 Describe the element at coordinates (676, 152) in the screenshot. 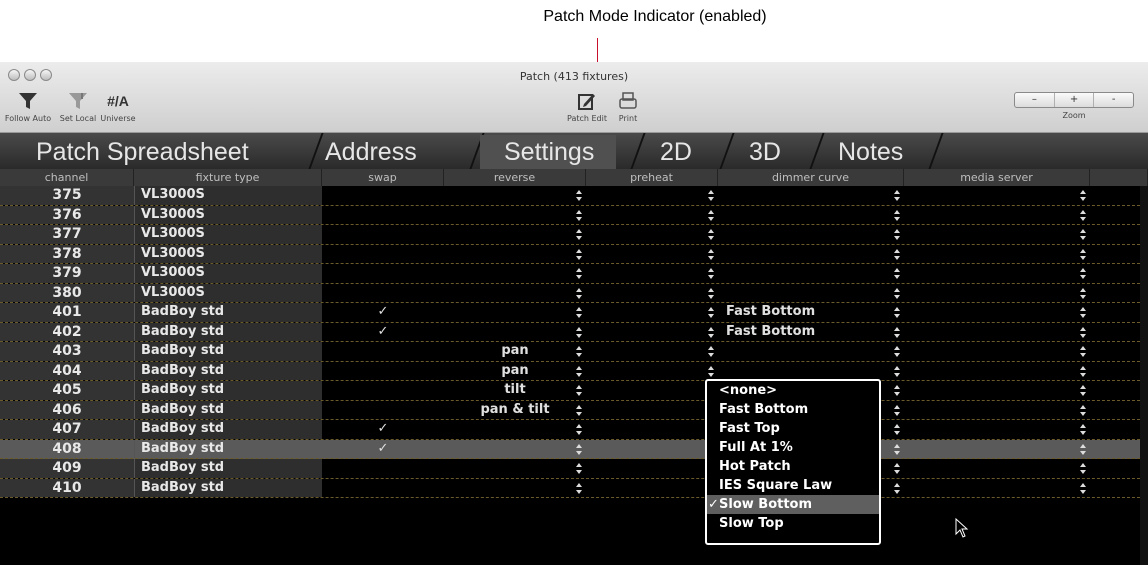

I see `tab-2d: 2D` at that location.